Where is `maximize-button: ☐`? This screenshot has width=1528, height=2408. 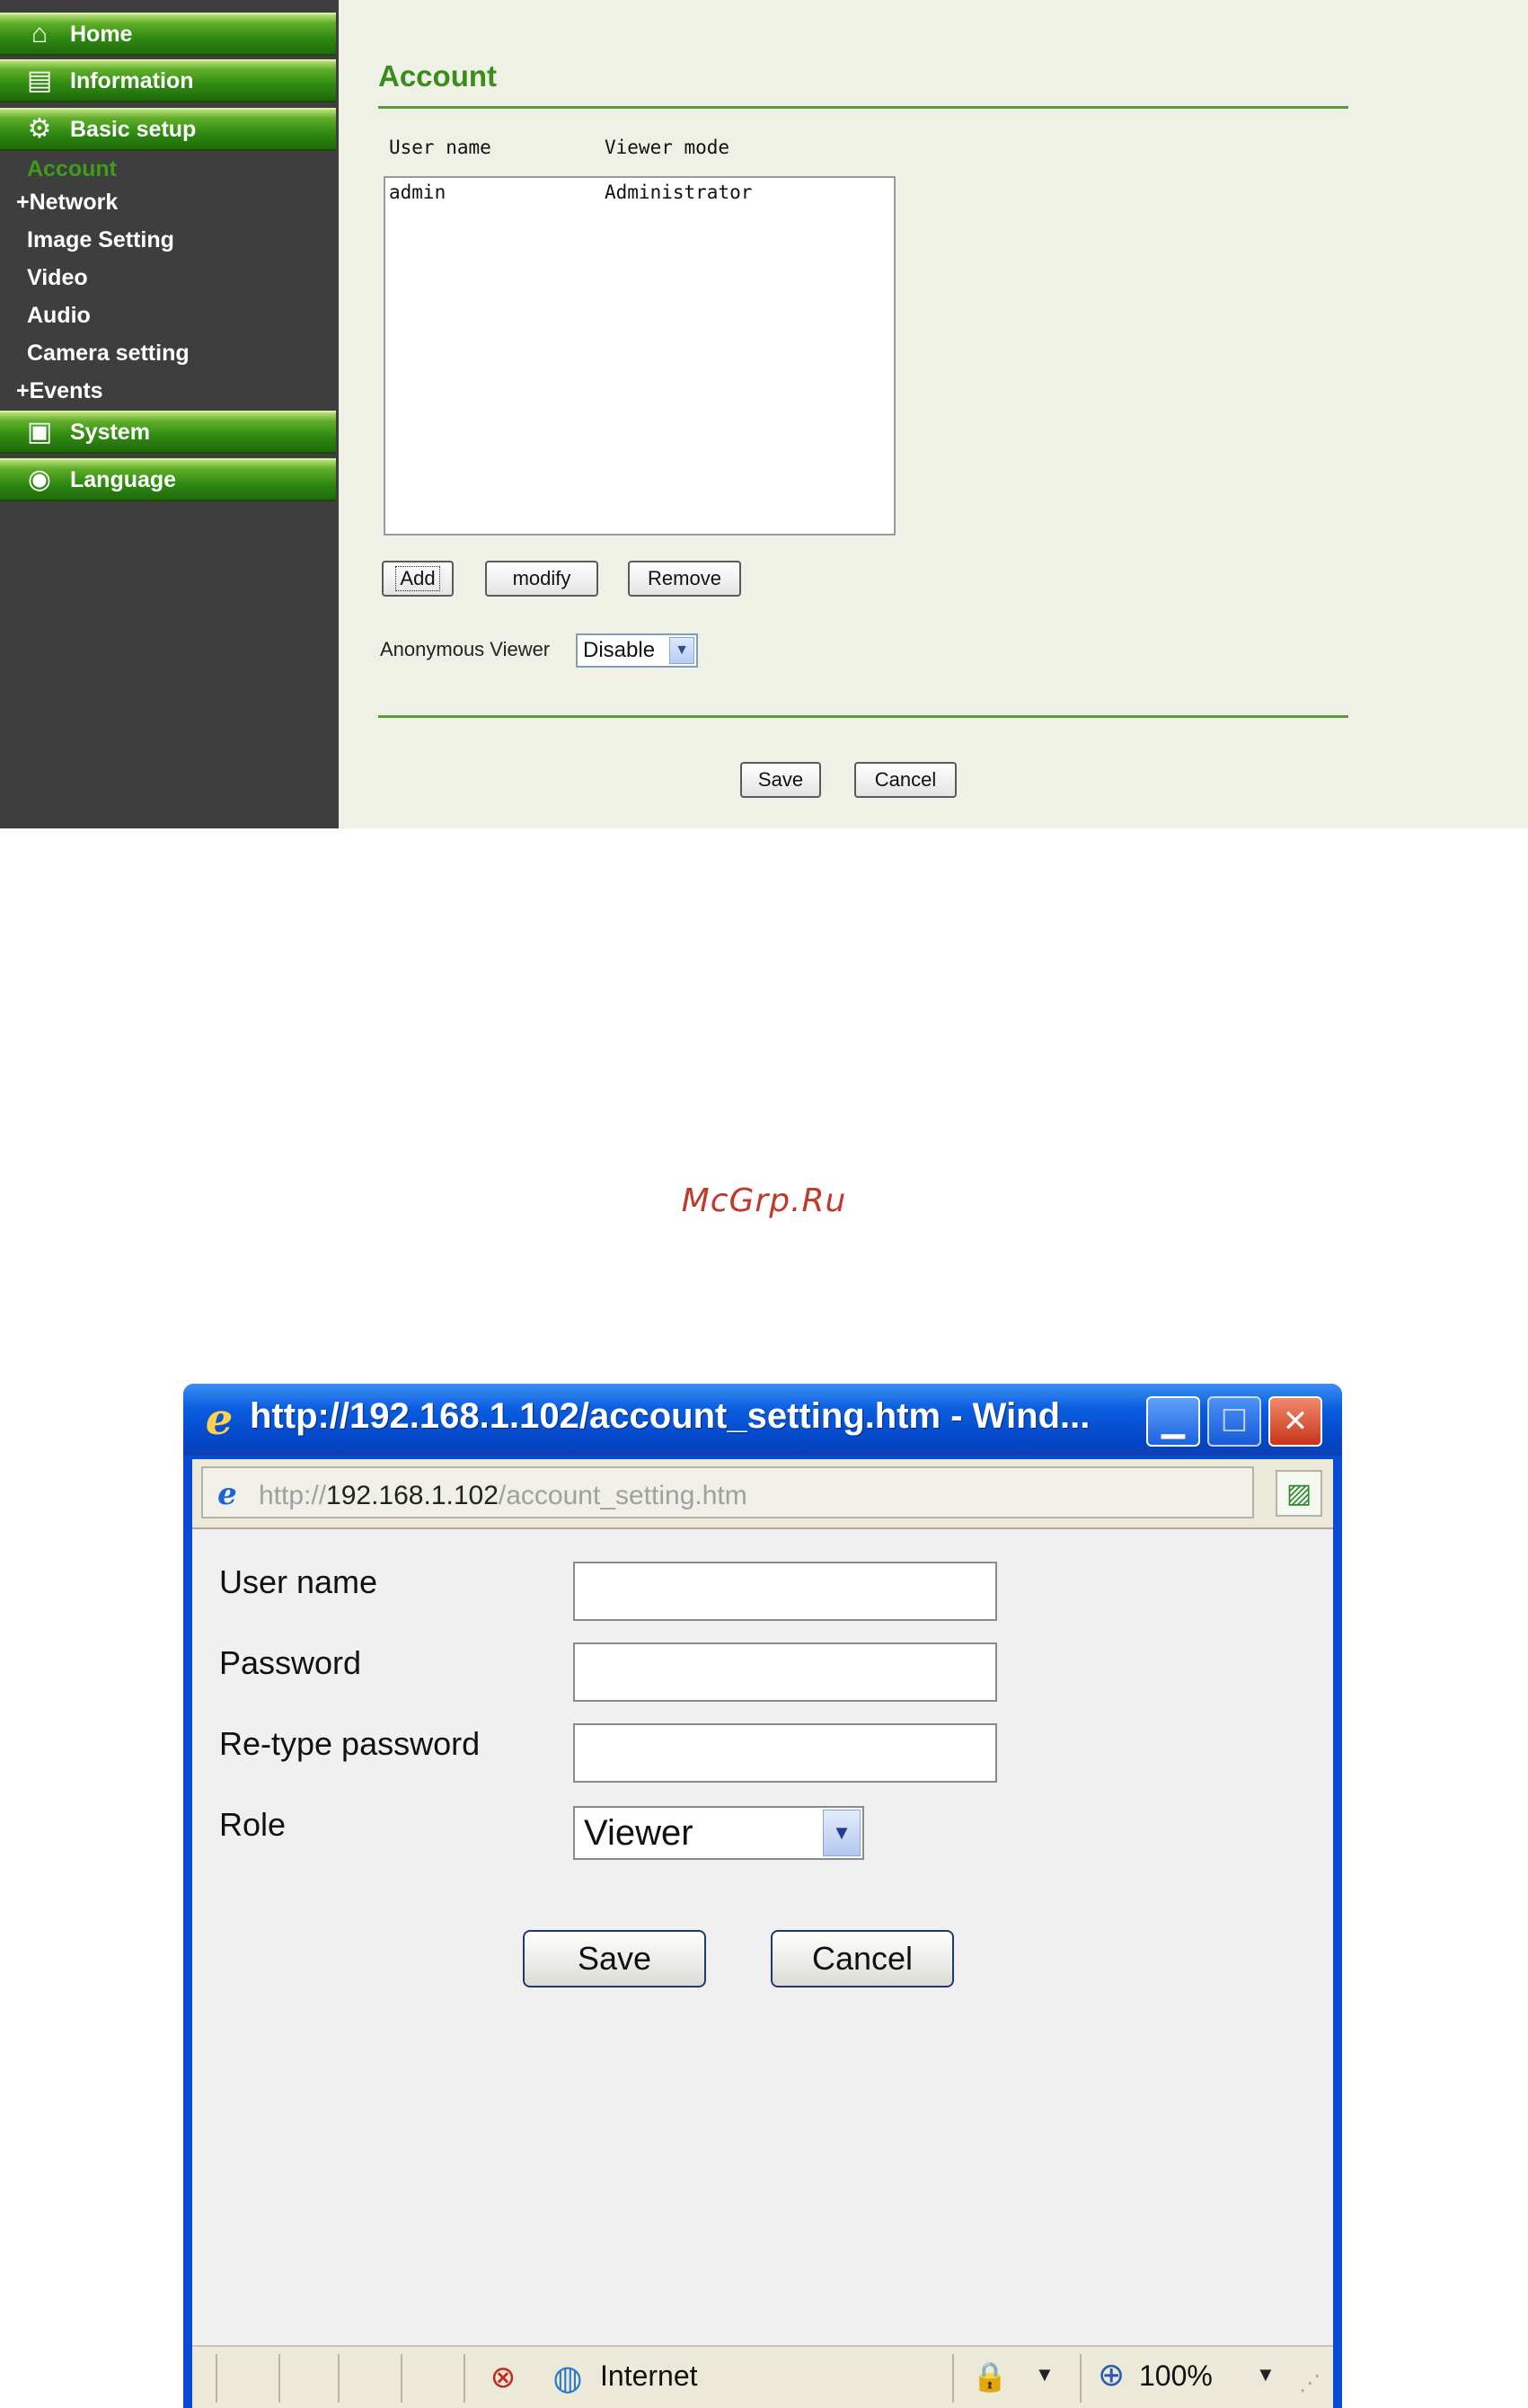
maximize-button: ☐ is located at coordinates (1234, 1421).